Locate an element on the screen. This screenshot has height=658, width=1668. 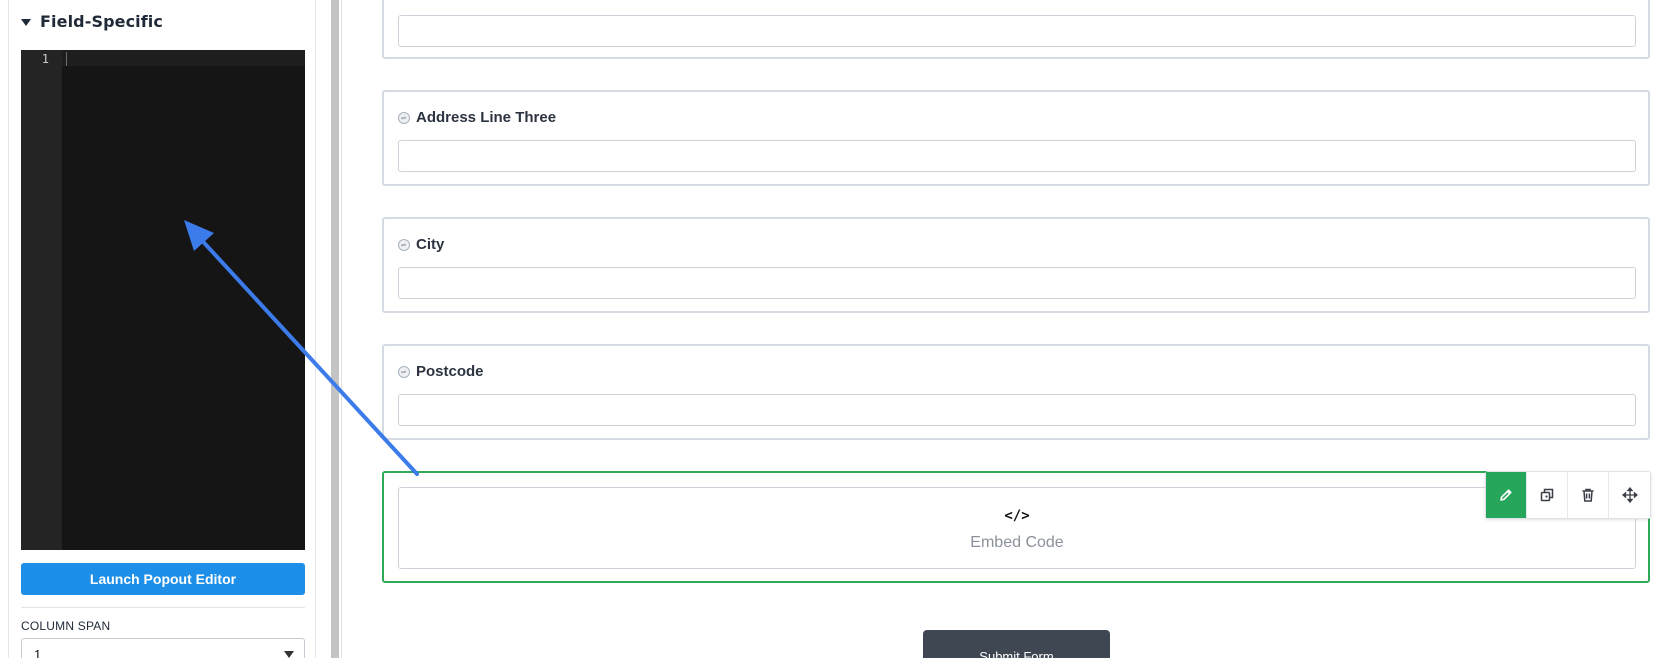
editor-gutter: 1 is located at coordinates (41, 300).